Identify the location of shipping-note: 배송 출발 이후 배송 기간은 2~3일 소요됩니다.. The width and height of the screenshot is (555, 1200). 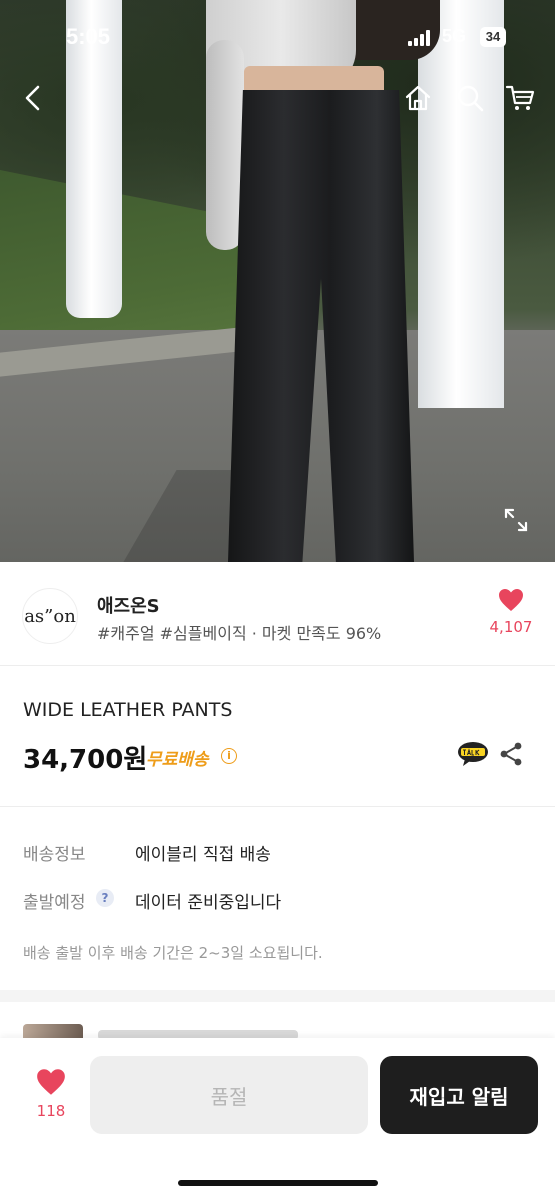
(173, 953).